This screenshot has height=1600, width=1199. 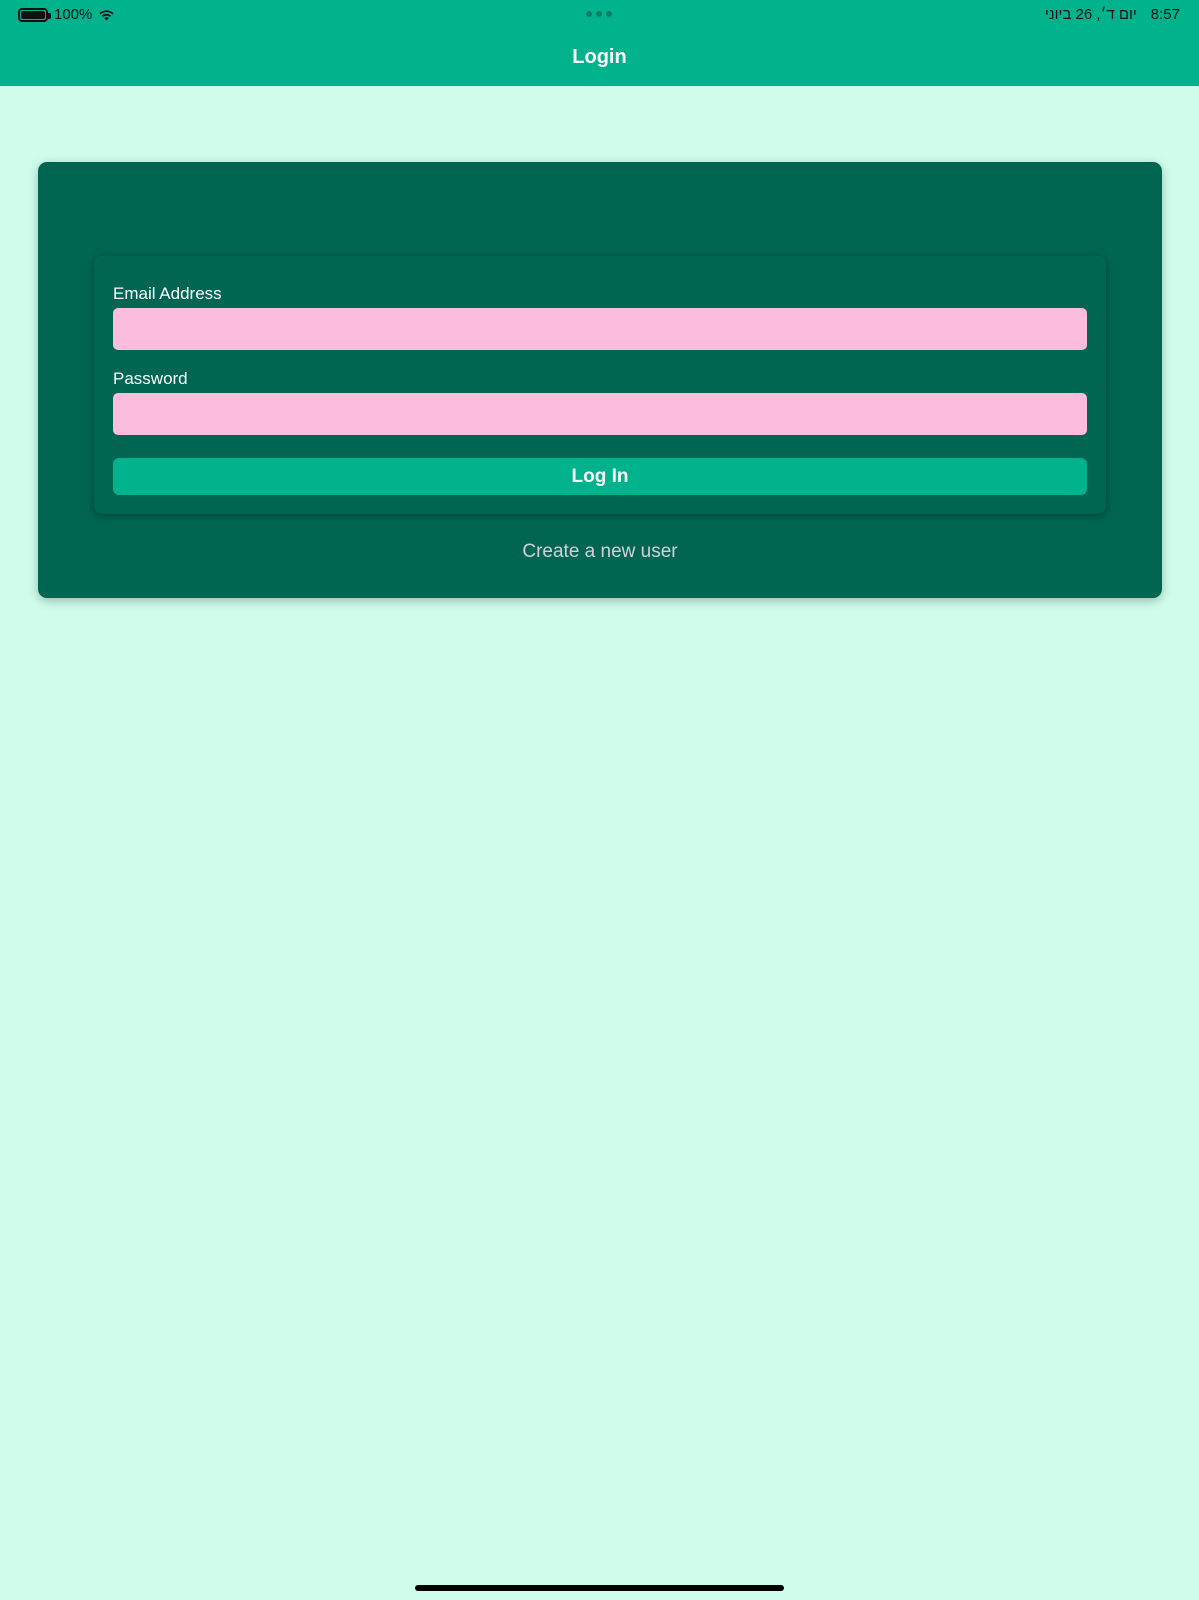 I want to click on battery-fill, so click(x=33, y=14).